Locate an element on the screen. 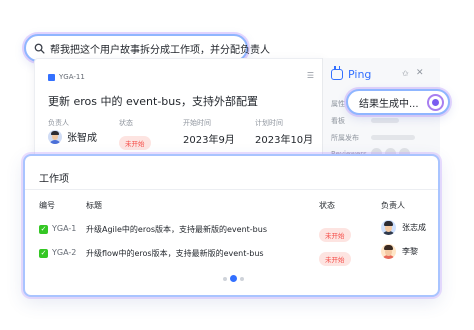 The height and width of the screenshot is (330, 474). row-code: YGA-1 is located at coordinates (64, 228).